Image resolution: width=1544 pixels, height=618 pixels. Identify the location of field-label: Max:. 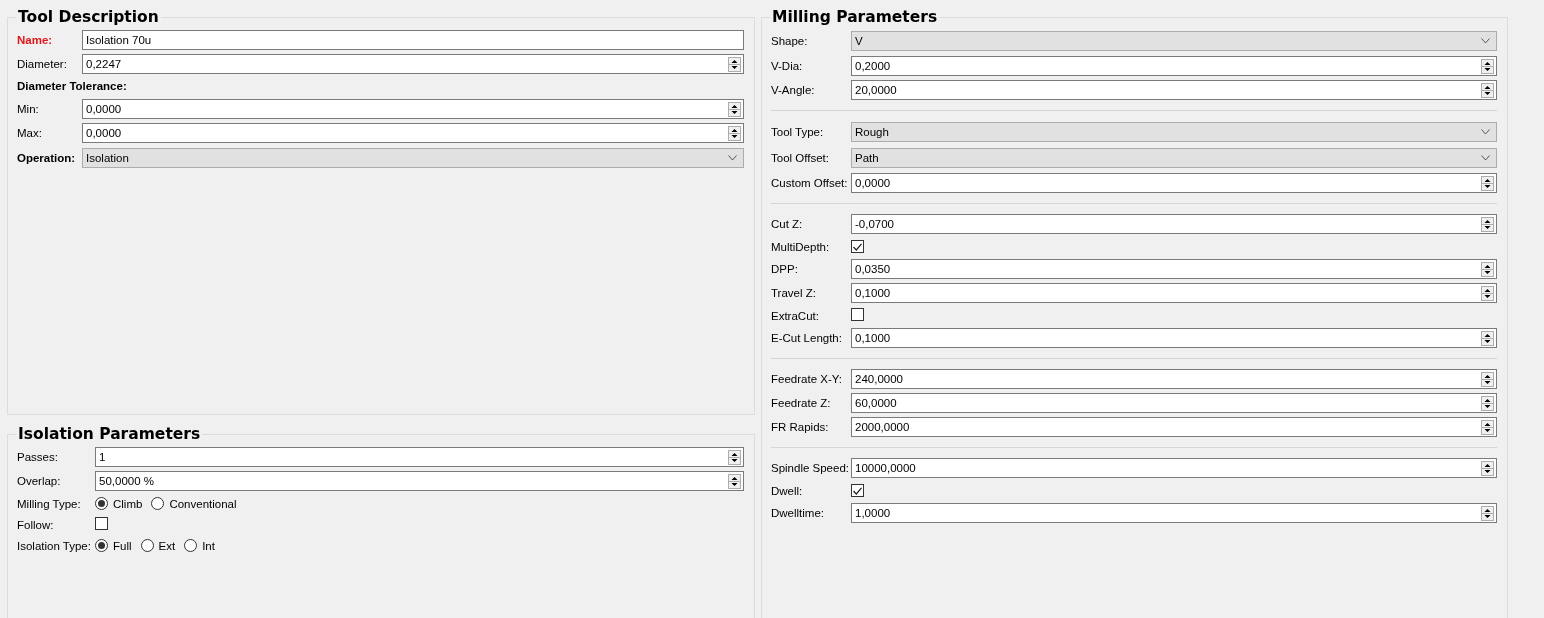
(30, 133).